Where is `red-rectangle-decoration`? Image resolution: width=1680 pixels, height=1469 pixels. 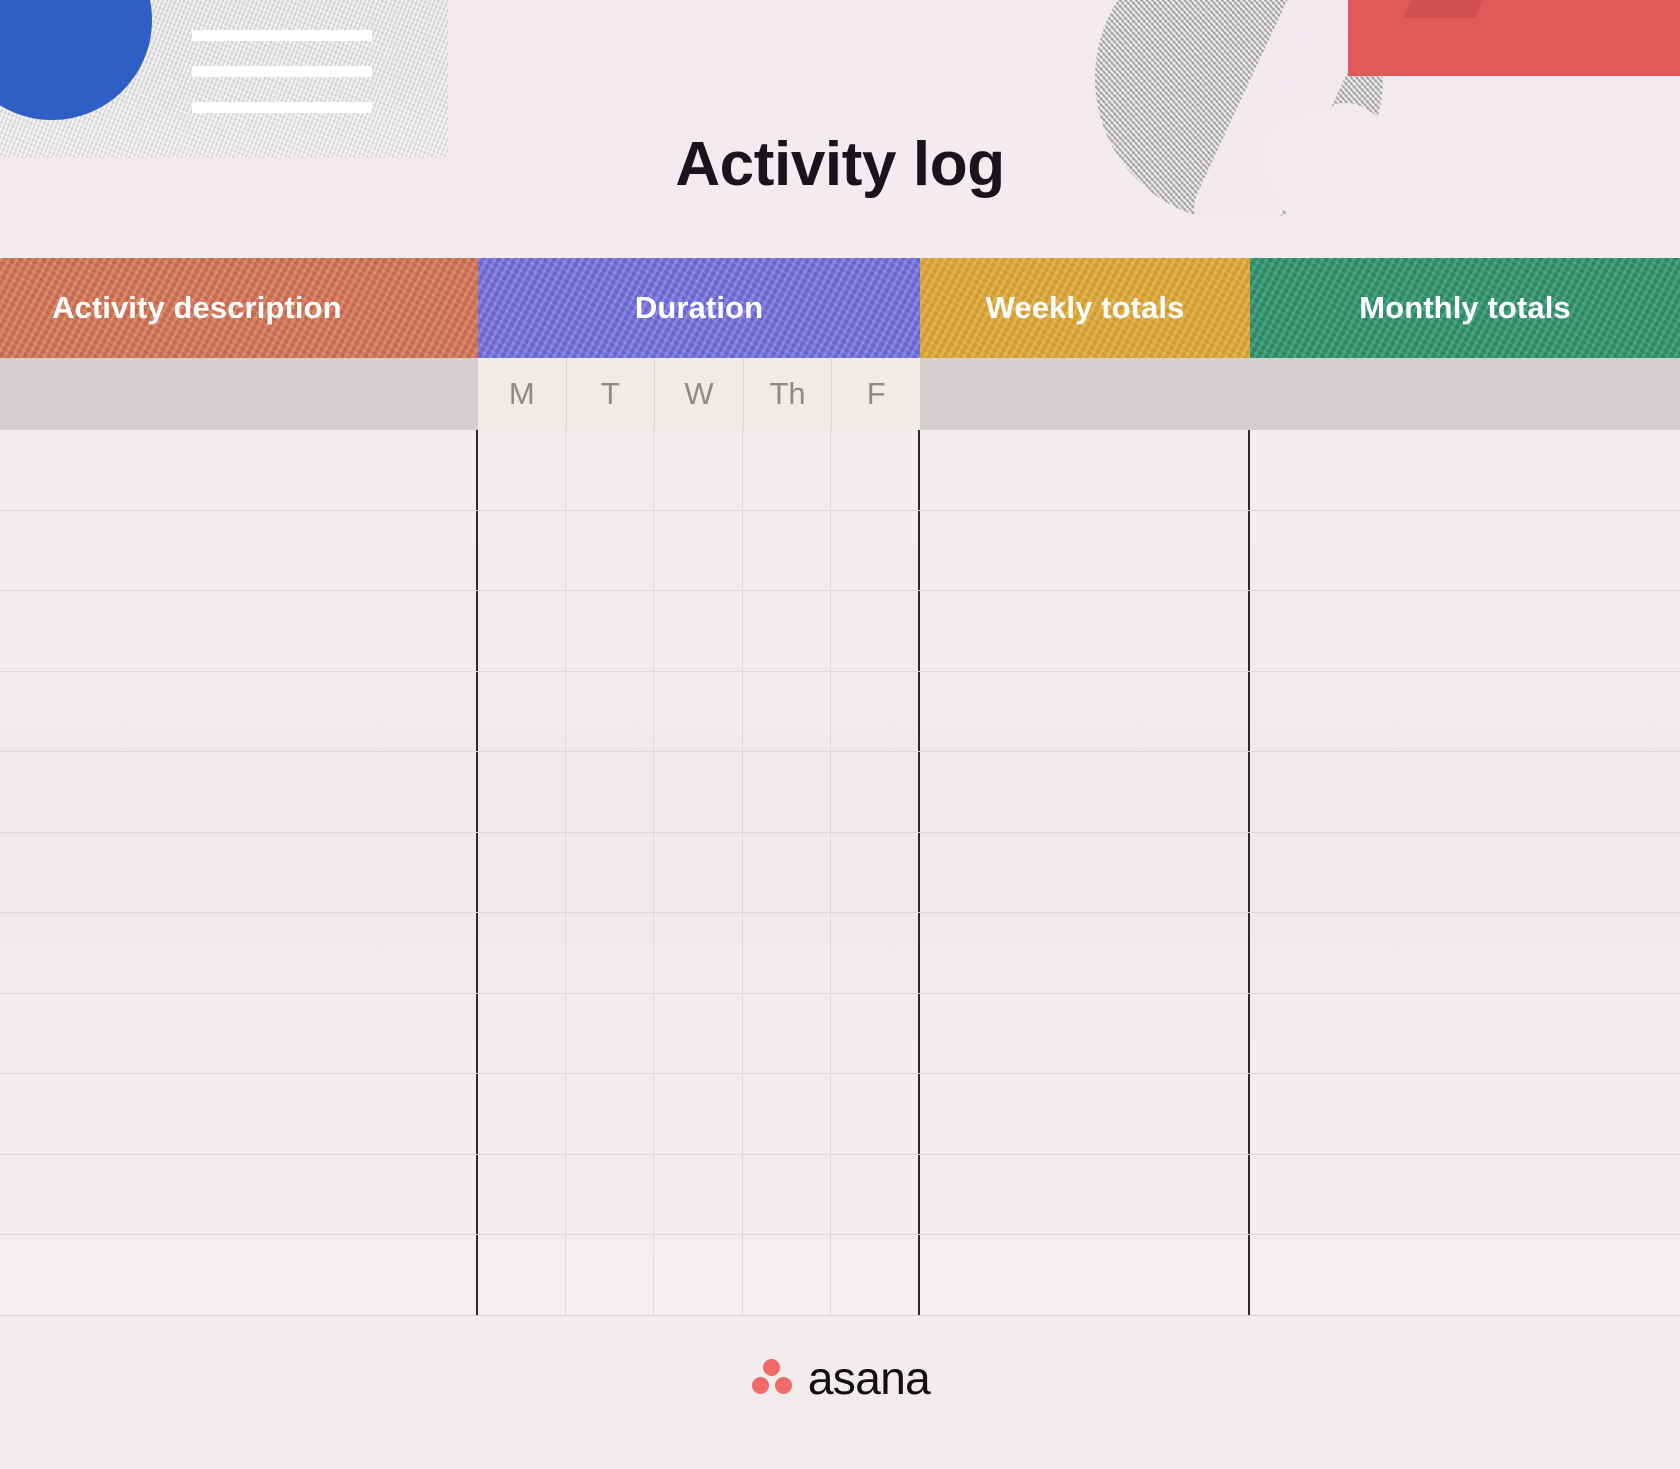
red-rectangle-decoration is located at coordinates (1514, 38).